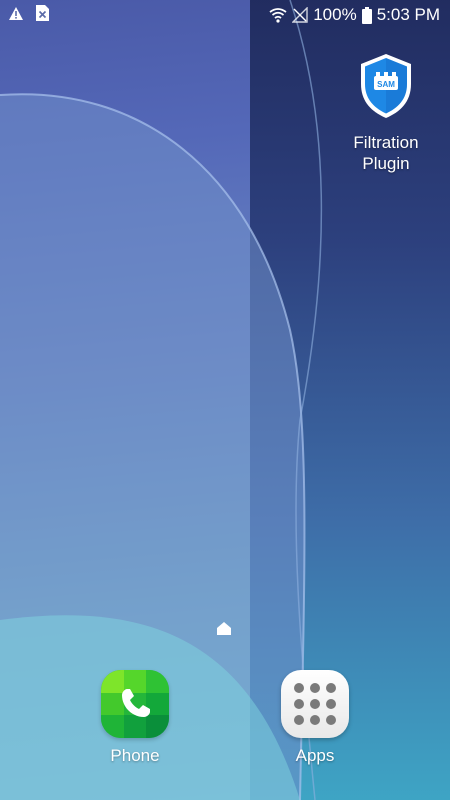 The width and height of the screenshot is (450, 800). I want to click on shield-sam-icon: SAM, so click(386, 86).